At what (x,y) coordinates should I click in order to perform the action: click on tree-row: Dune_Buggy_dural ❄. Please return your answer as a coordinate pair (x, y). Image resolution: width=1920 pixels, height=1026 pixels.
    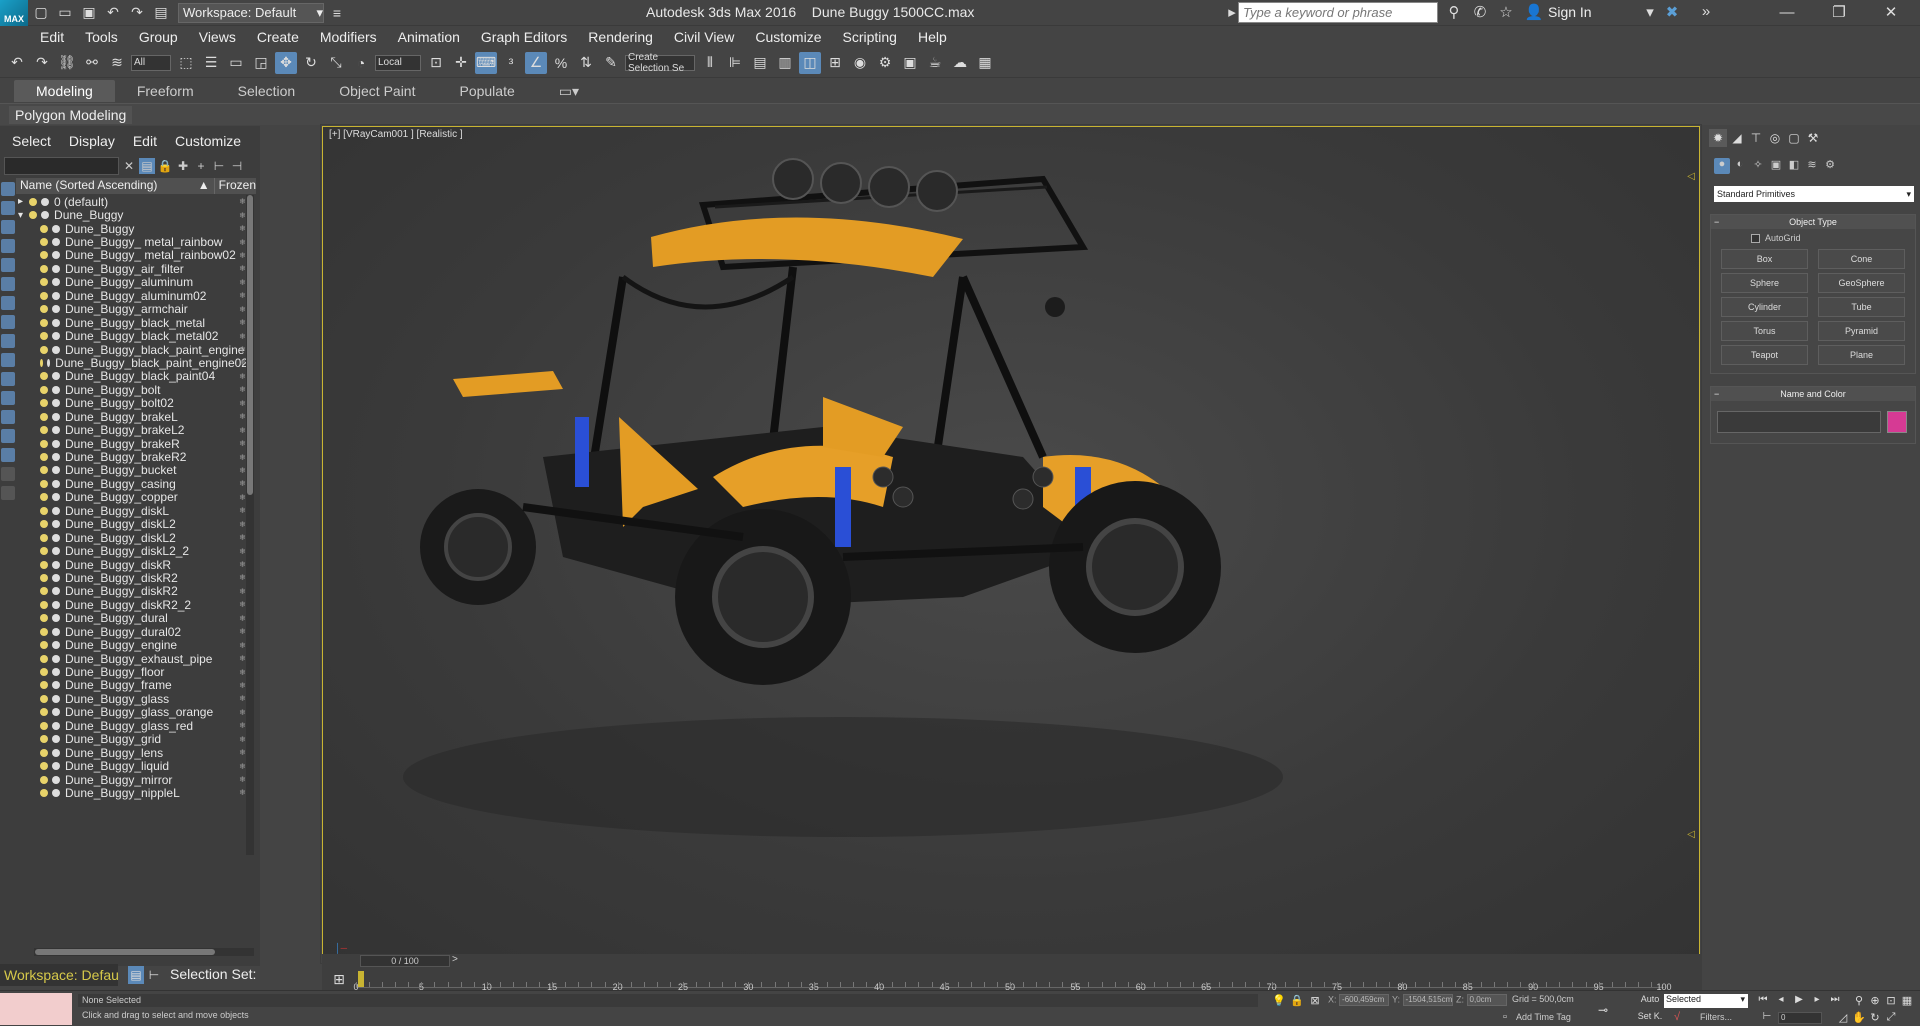
    Looking at the image, I should click on (132, 618).